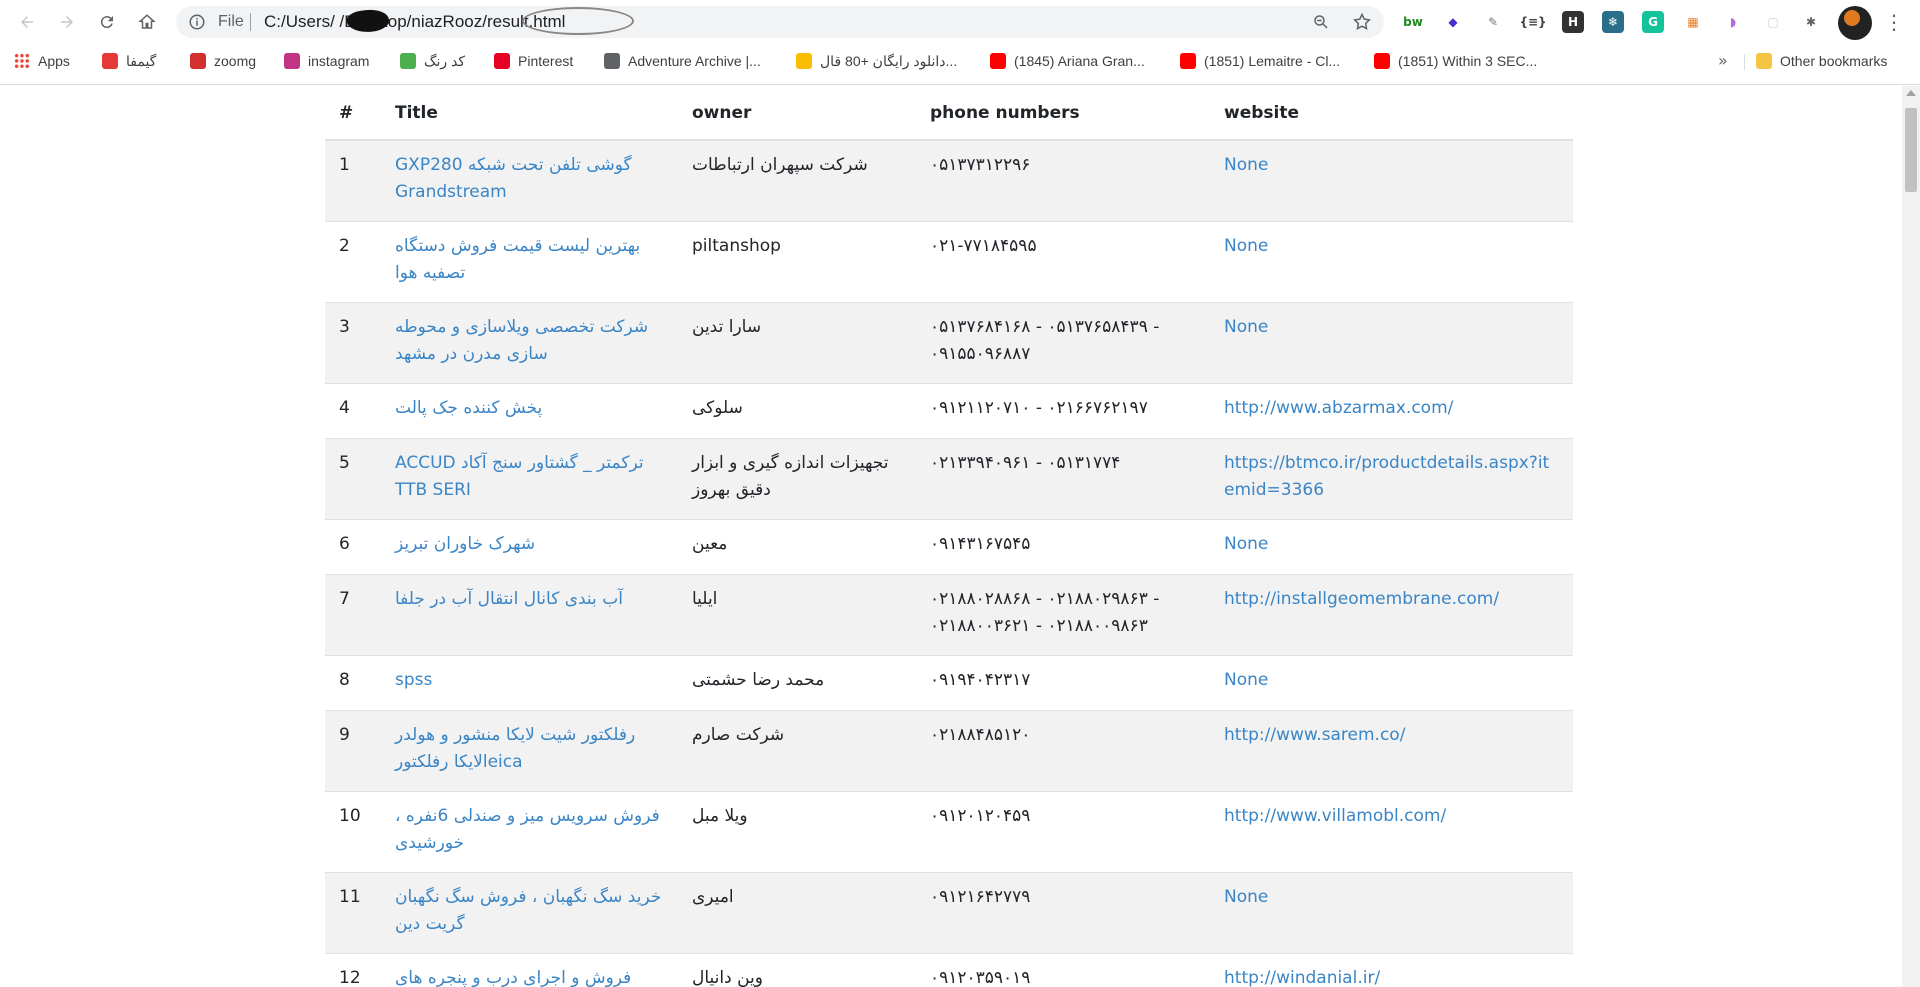  I want to click on bookmarks-overflow-button: », so click(1723, 60).